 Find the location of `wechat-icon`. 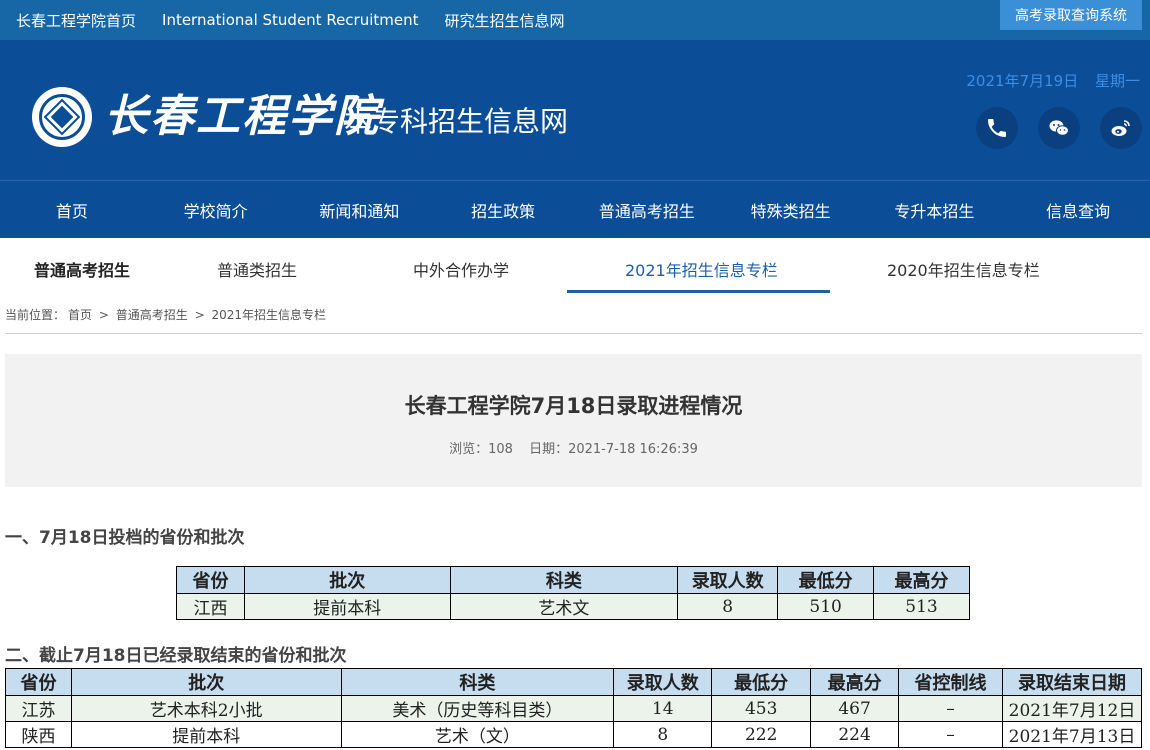

wechat-icon is located at coordinates (1059, 128).